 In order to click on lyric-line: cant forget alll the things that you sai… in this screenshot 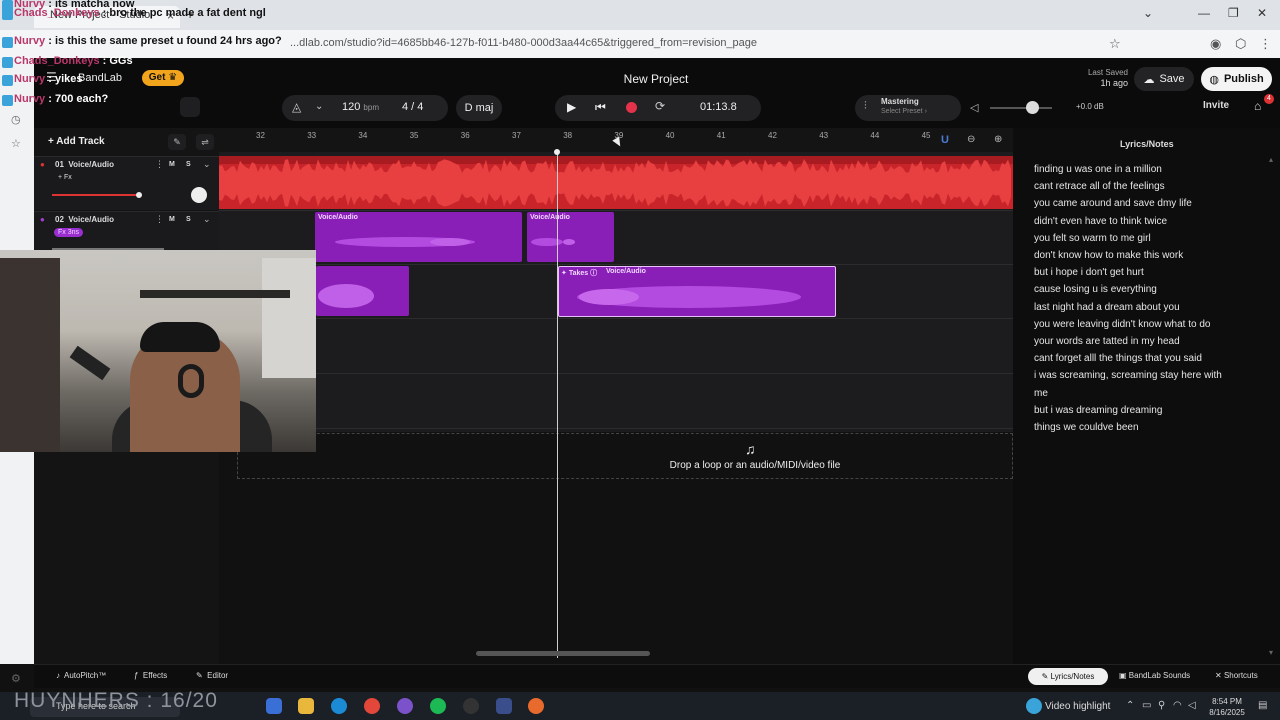, I will do `click(1118, 358)`.